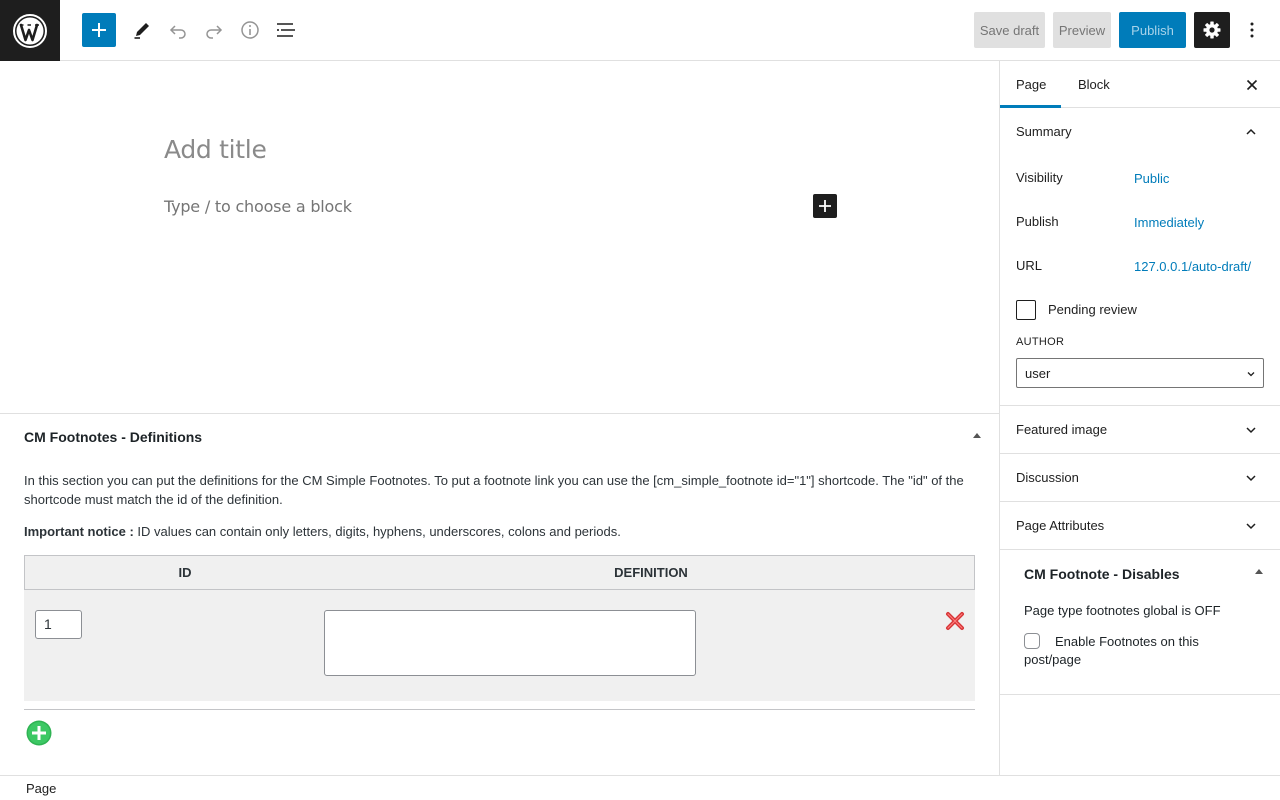 This screenshot has height=800, width=1280. I want to click on wordpress-logo-icon, so click(30, 30).